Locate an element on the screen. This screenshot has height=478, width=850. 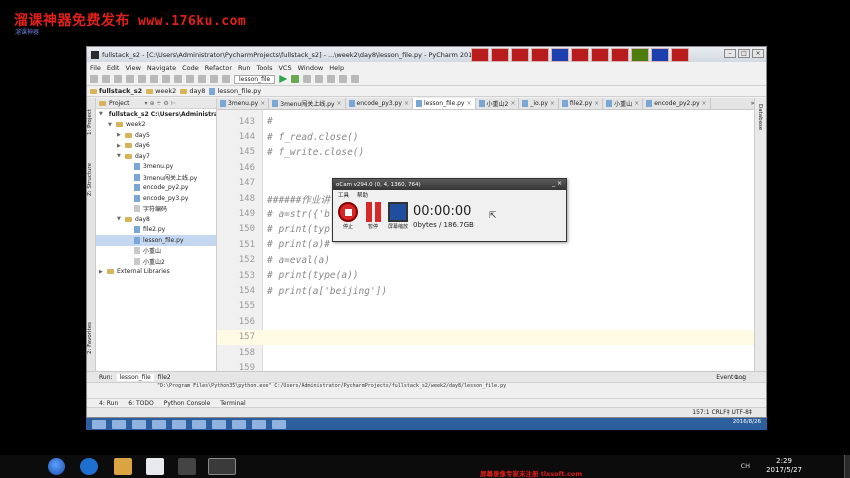
pause-button: 暂停 is located at coordinates (373, 216).